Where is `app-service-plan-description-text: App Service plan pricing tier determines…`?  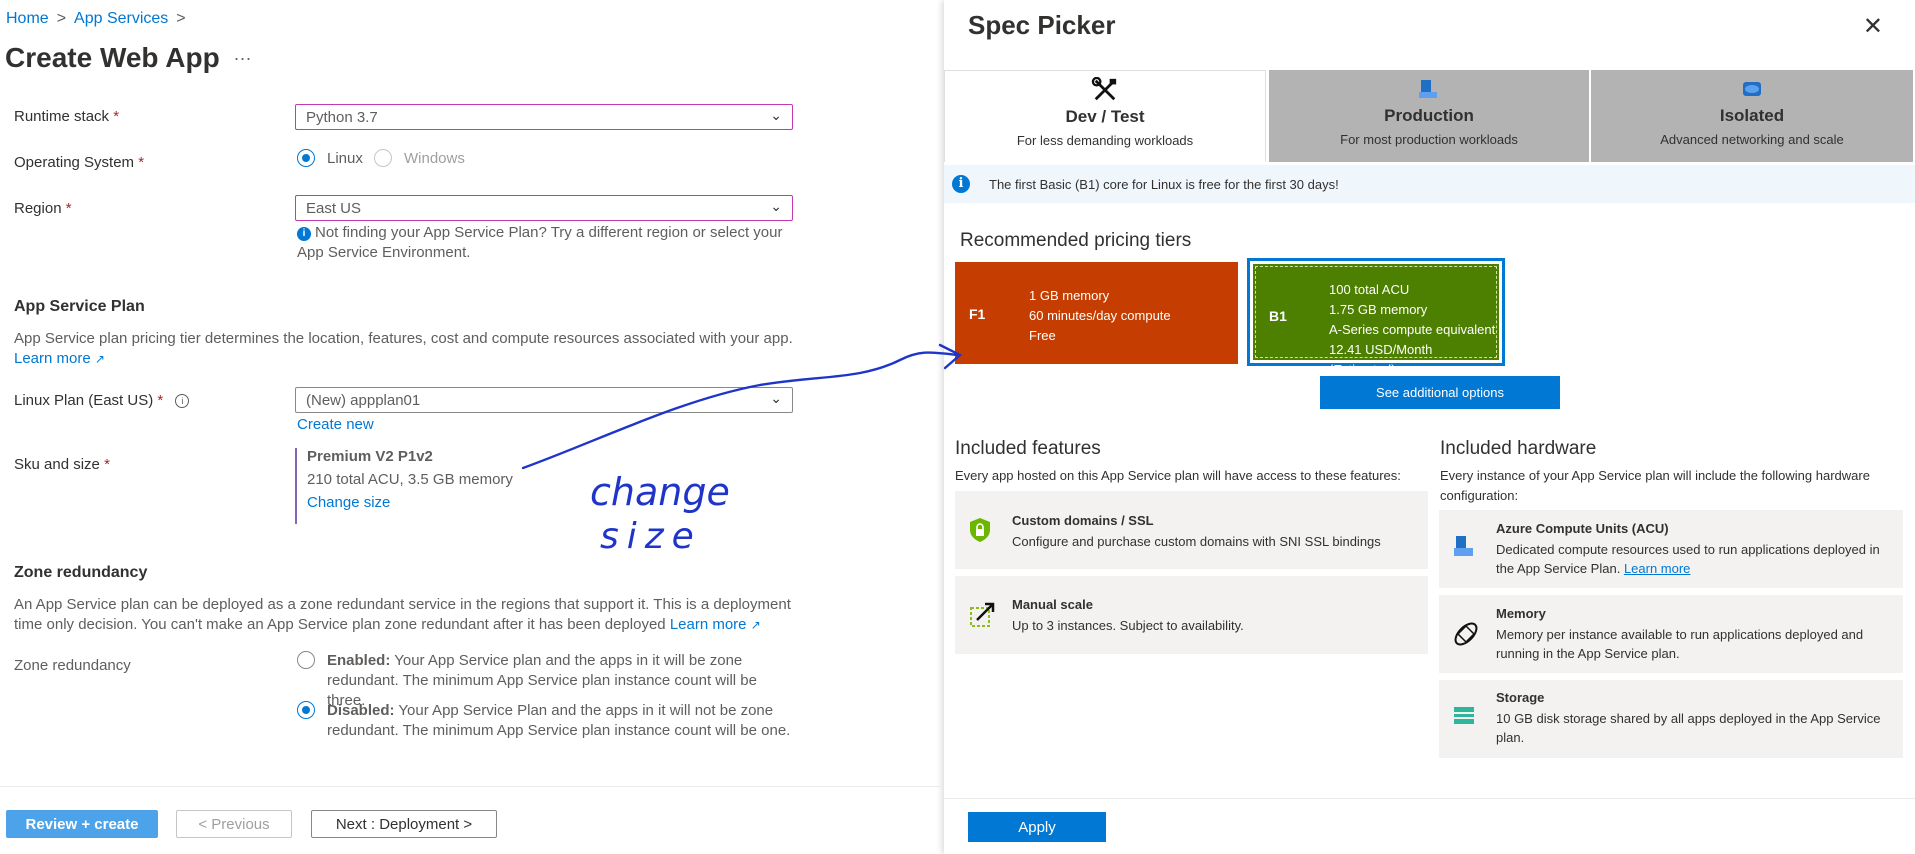 app-service-plan-description-text: App Service plan pricing tier determines… is located at coordinates (403, 338).